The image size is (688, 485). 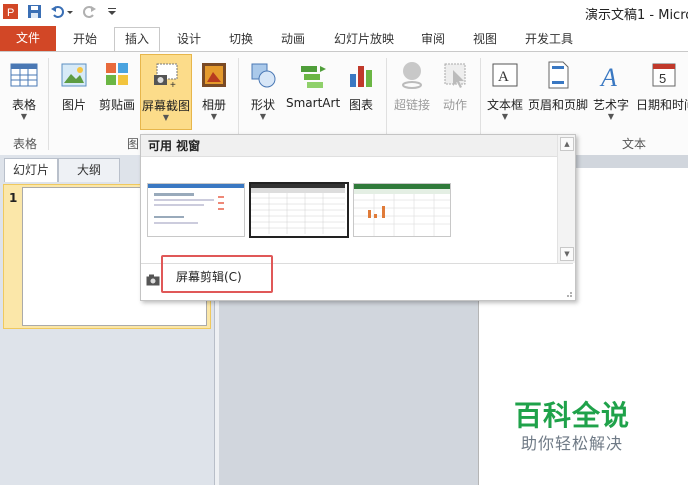 What do you see at coordinates (455, 92) in the screenshot?
I see `action-button: 动作` at bounding box center [455, 92].